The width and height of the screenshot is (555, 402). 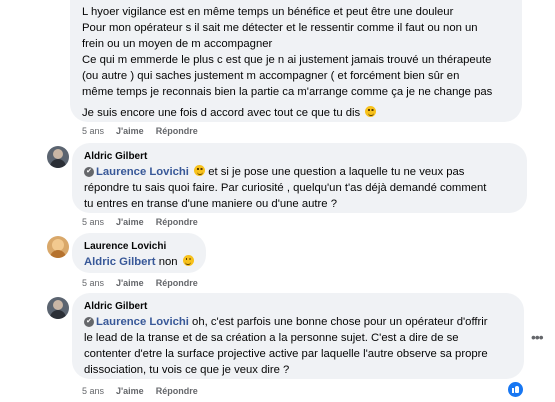 What do you see at coordinates (139, 246) in the screenshot?
I see `comment-author: Laurence Lovichi` at bounding box center [139, 246].